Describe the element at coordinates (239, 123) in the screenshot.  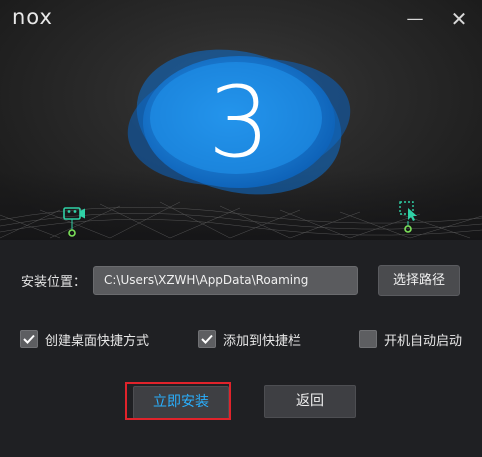
I see `step-number: 3` at that location.